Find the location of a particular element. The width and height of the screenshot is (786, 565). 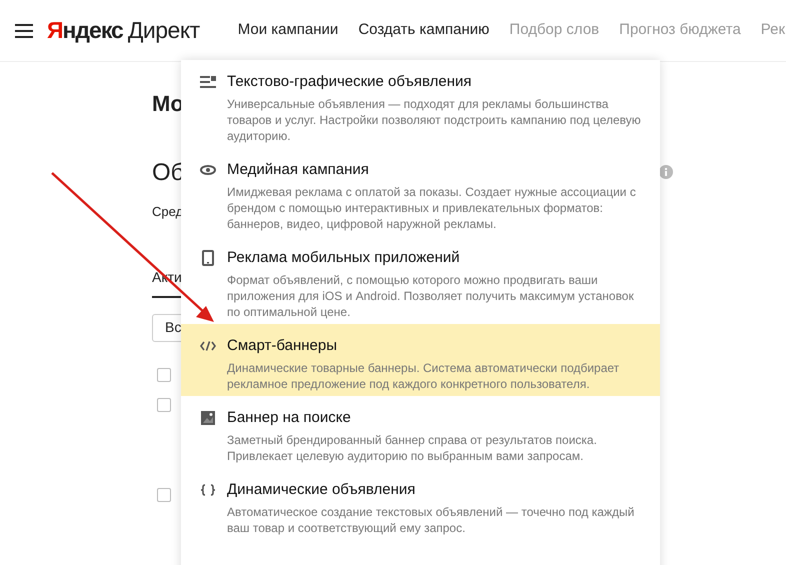

menu-item: Смарт-баннеры Динамические товарные баннеры. Система автоматически подбирает рекламное предложение под каждого конкретного пользователя. is located at coordinates (420, 360).